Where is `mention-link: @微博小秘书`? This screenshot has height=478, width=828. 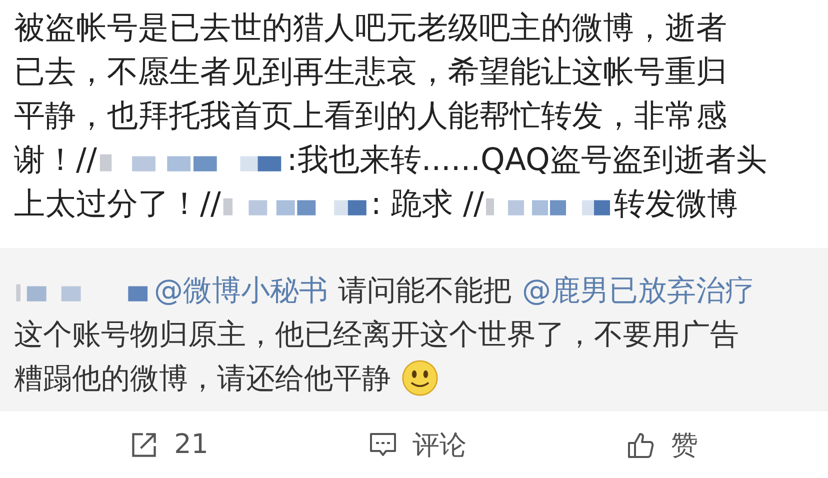
mention-link: @微博小秘书 is located at coordinates (241, 290).